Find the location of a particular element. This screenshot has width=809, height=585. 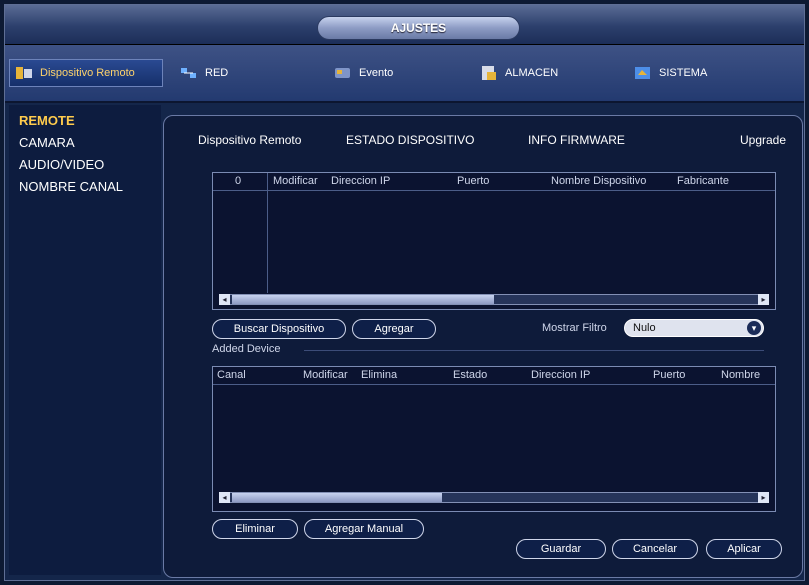

column-header: Fabricante is located at coordinates (703, 181).